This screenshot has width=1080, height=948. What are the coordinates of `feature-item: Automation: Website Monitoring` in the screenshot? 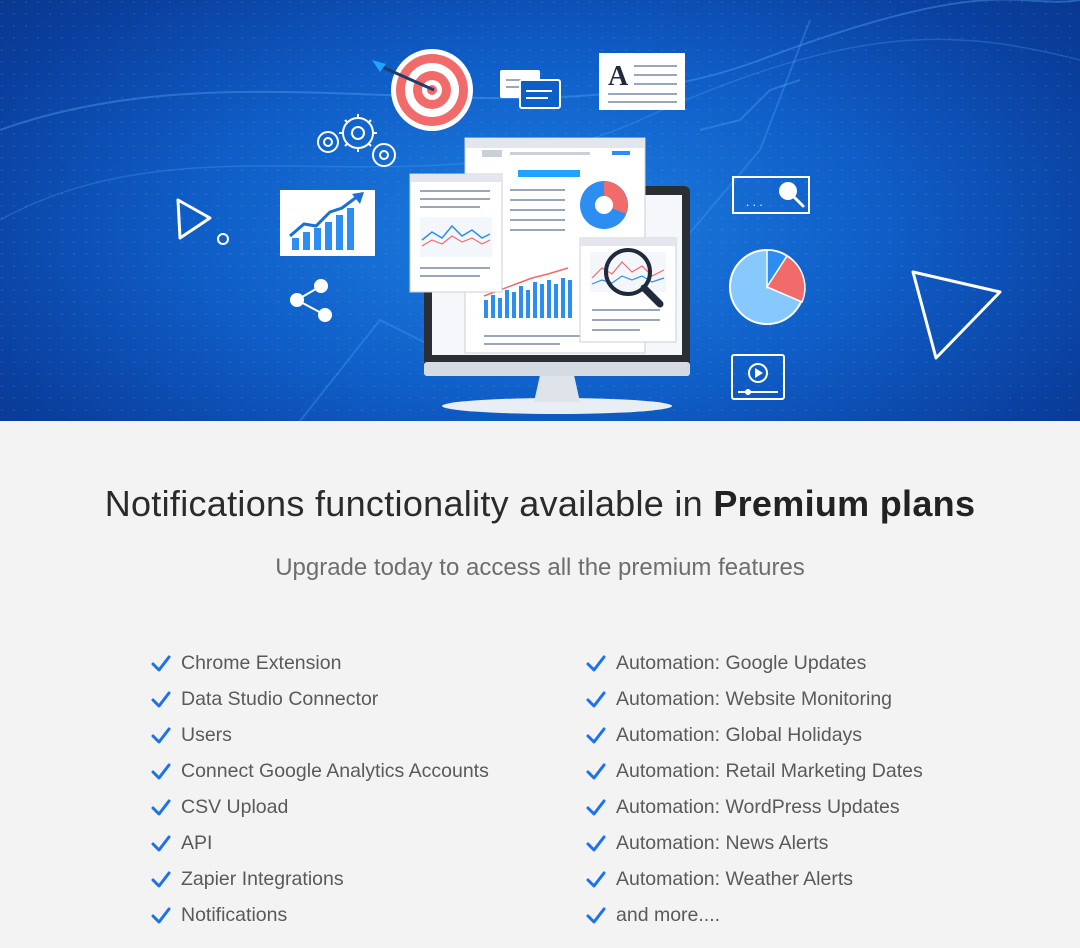 It's located at (754, 699).